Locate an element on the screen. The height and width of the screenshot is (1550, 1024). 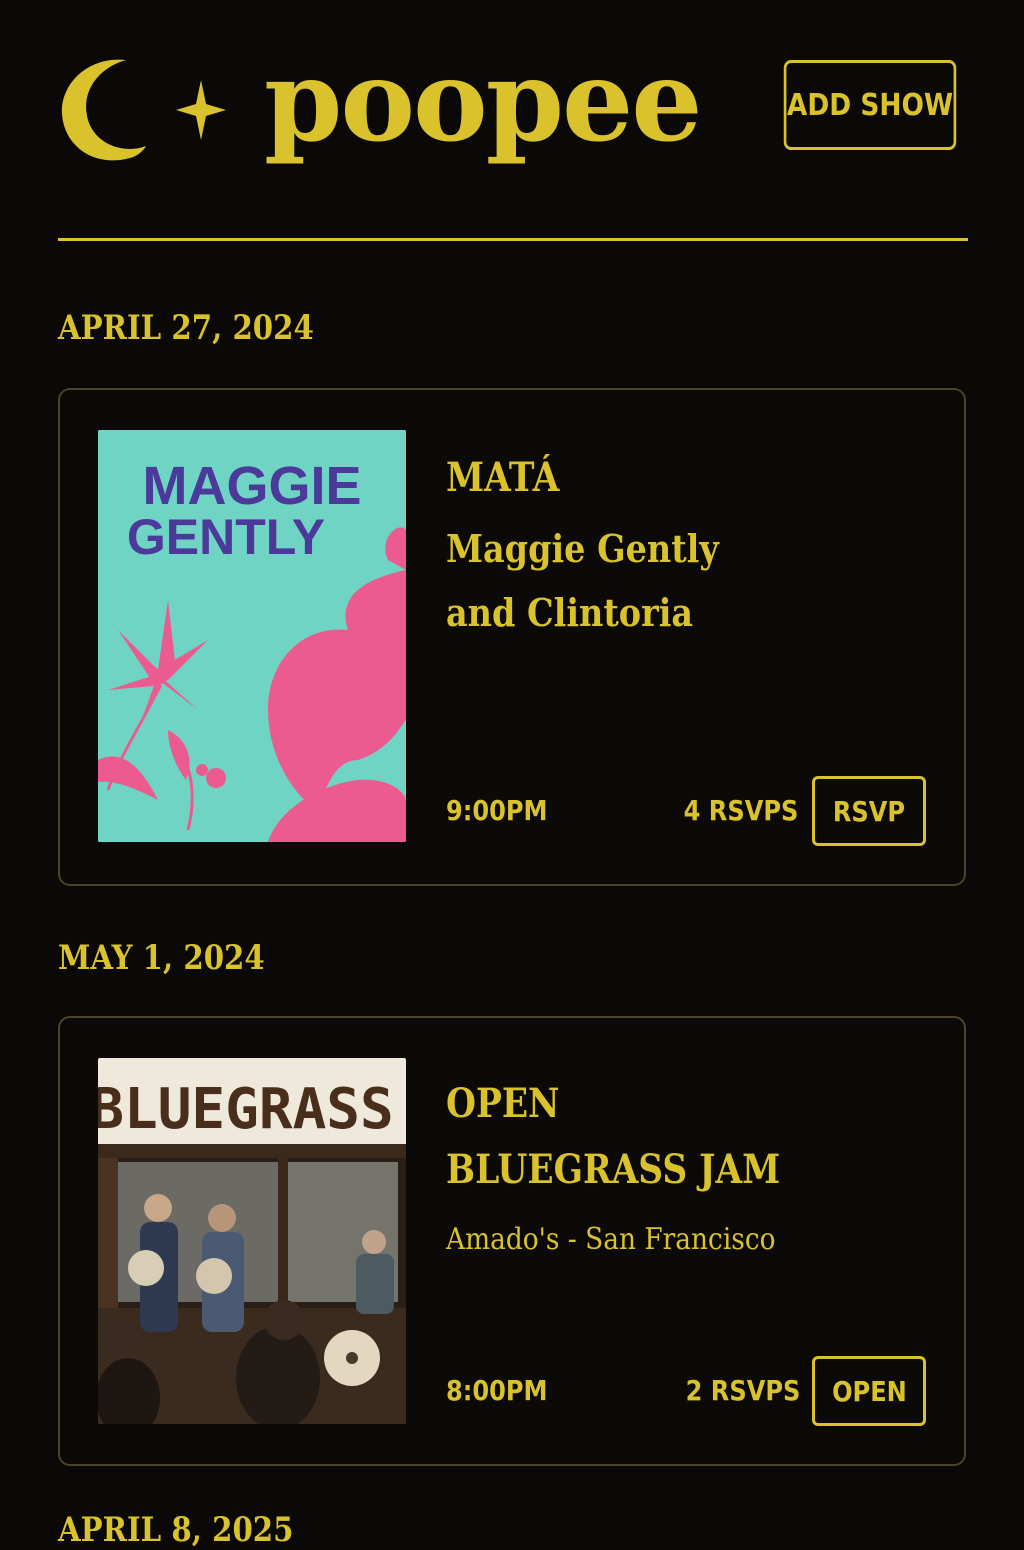
rsvp-button: RSVP is located at coordinates (869, 811).